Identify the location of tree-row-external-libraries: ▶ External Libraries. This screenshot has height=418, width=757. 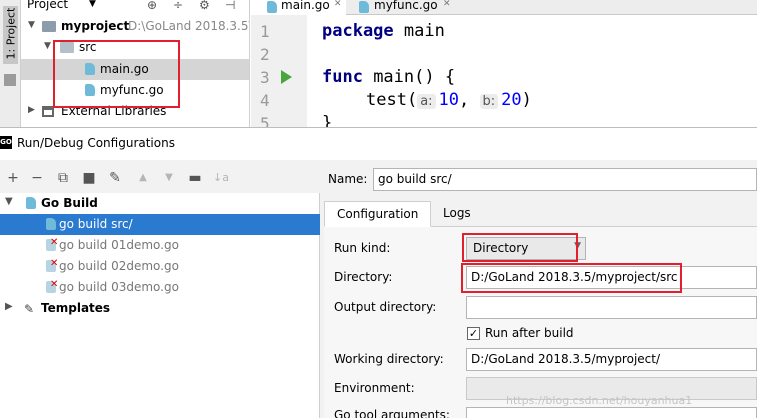
(135, 111).